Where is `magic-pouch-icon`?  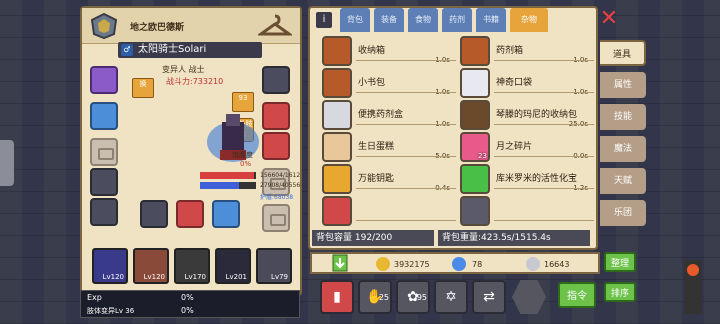
magic-pouch-icon is located at coordinates (475, 83).